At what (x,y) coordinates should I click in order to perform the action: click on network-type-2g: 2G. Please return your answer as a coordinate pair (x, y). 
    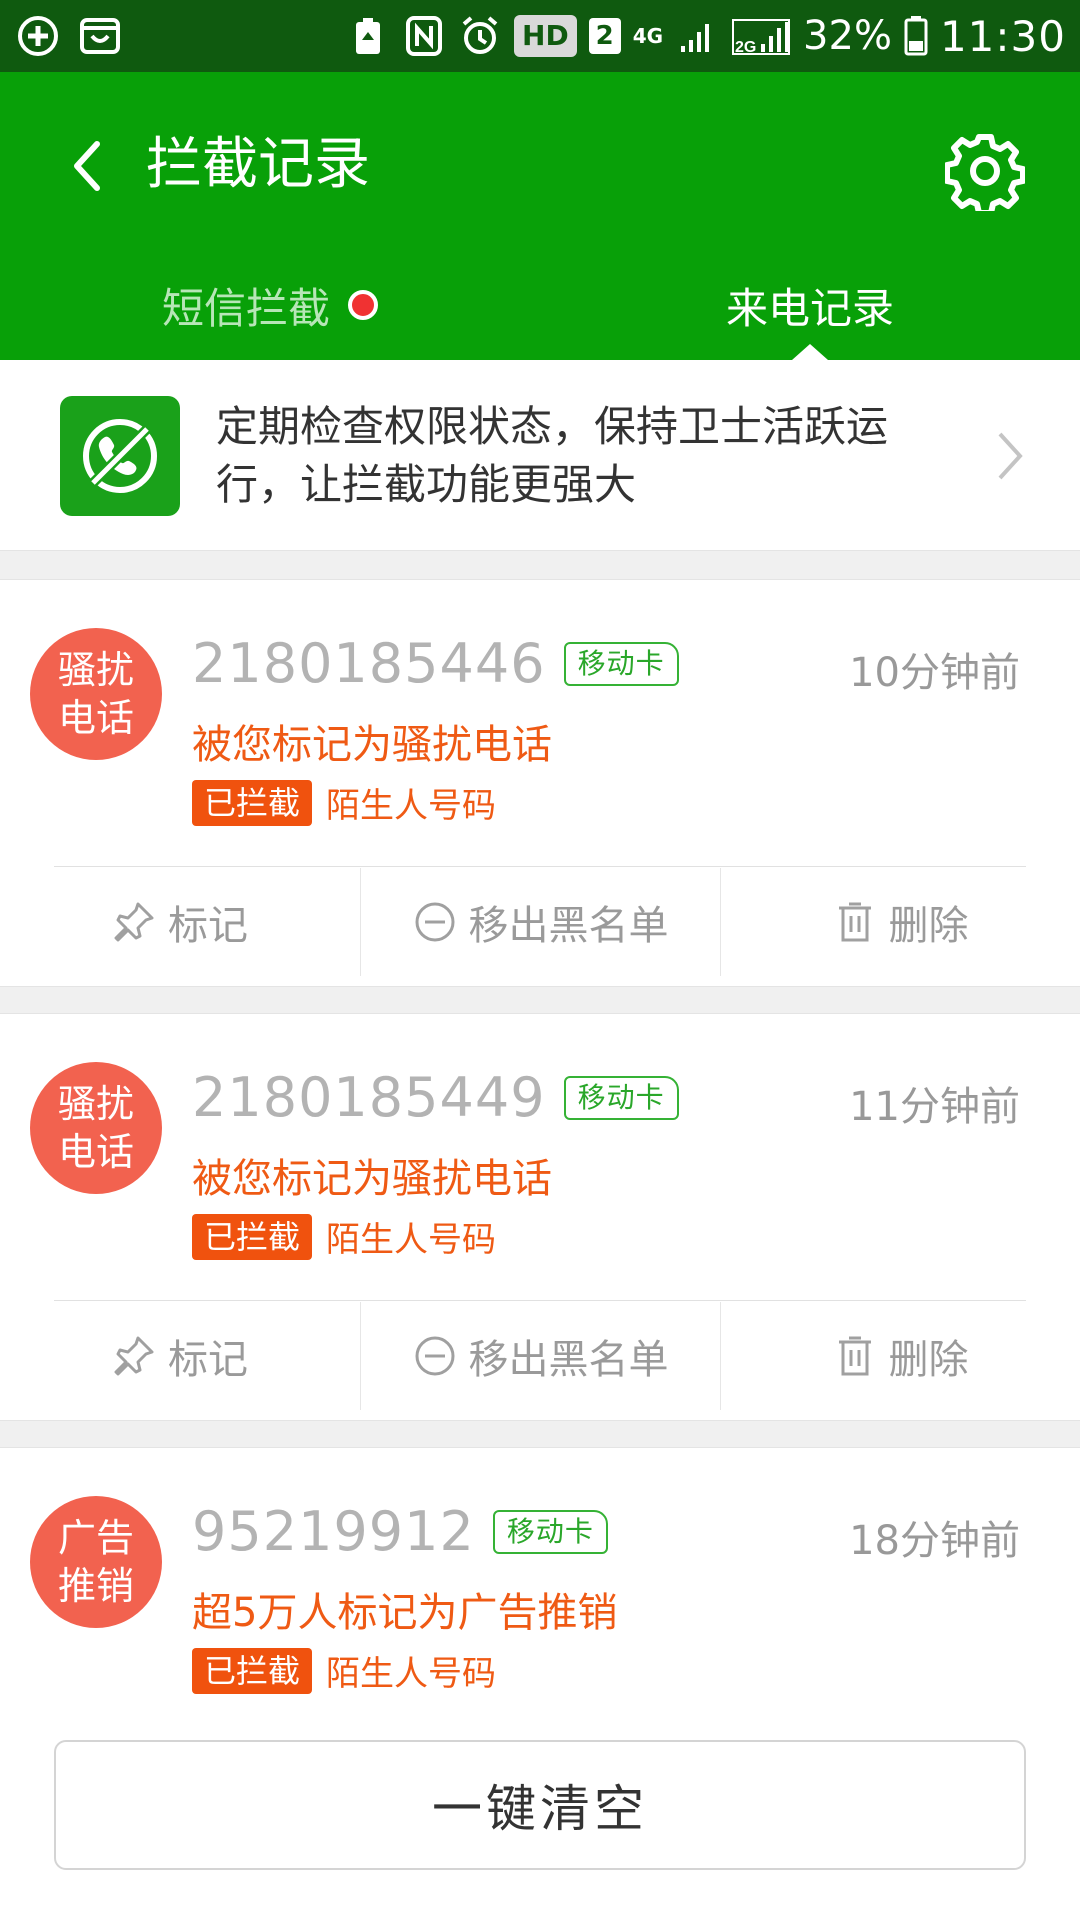
    Looking at the image, I should click on (745, 47).